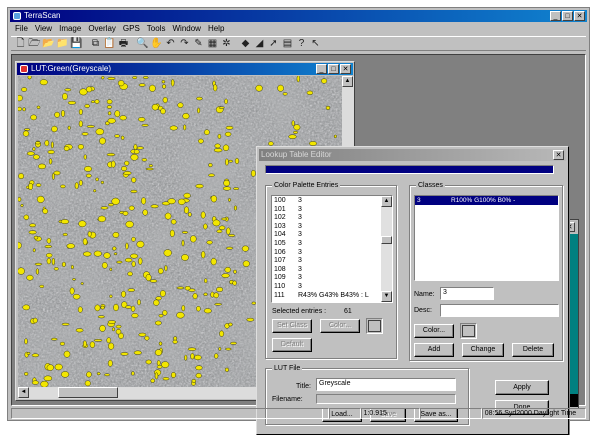 The height and width of the screenshot is (435, 596). Describe the element at coordinates (386, 296) in the screenshot. I see `palette-scroll-down-button: ▼` at that location.